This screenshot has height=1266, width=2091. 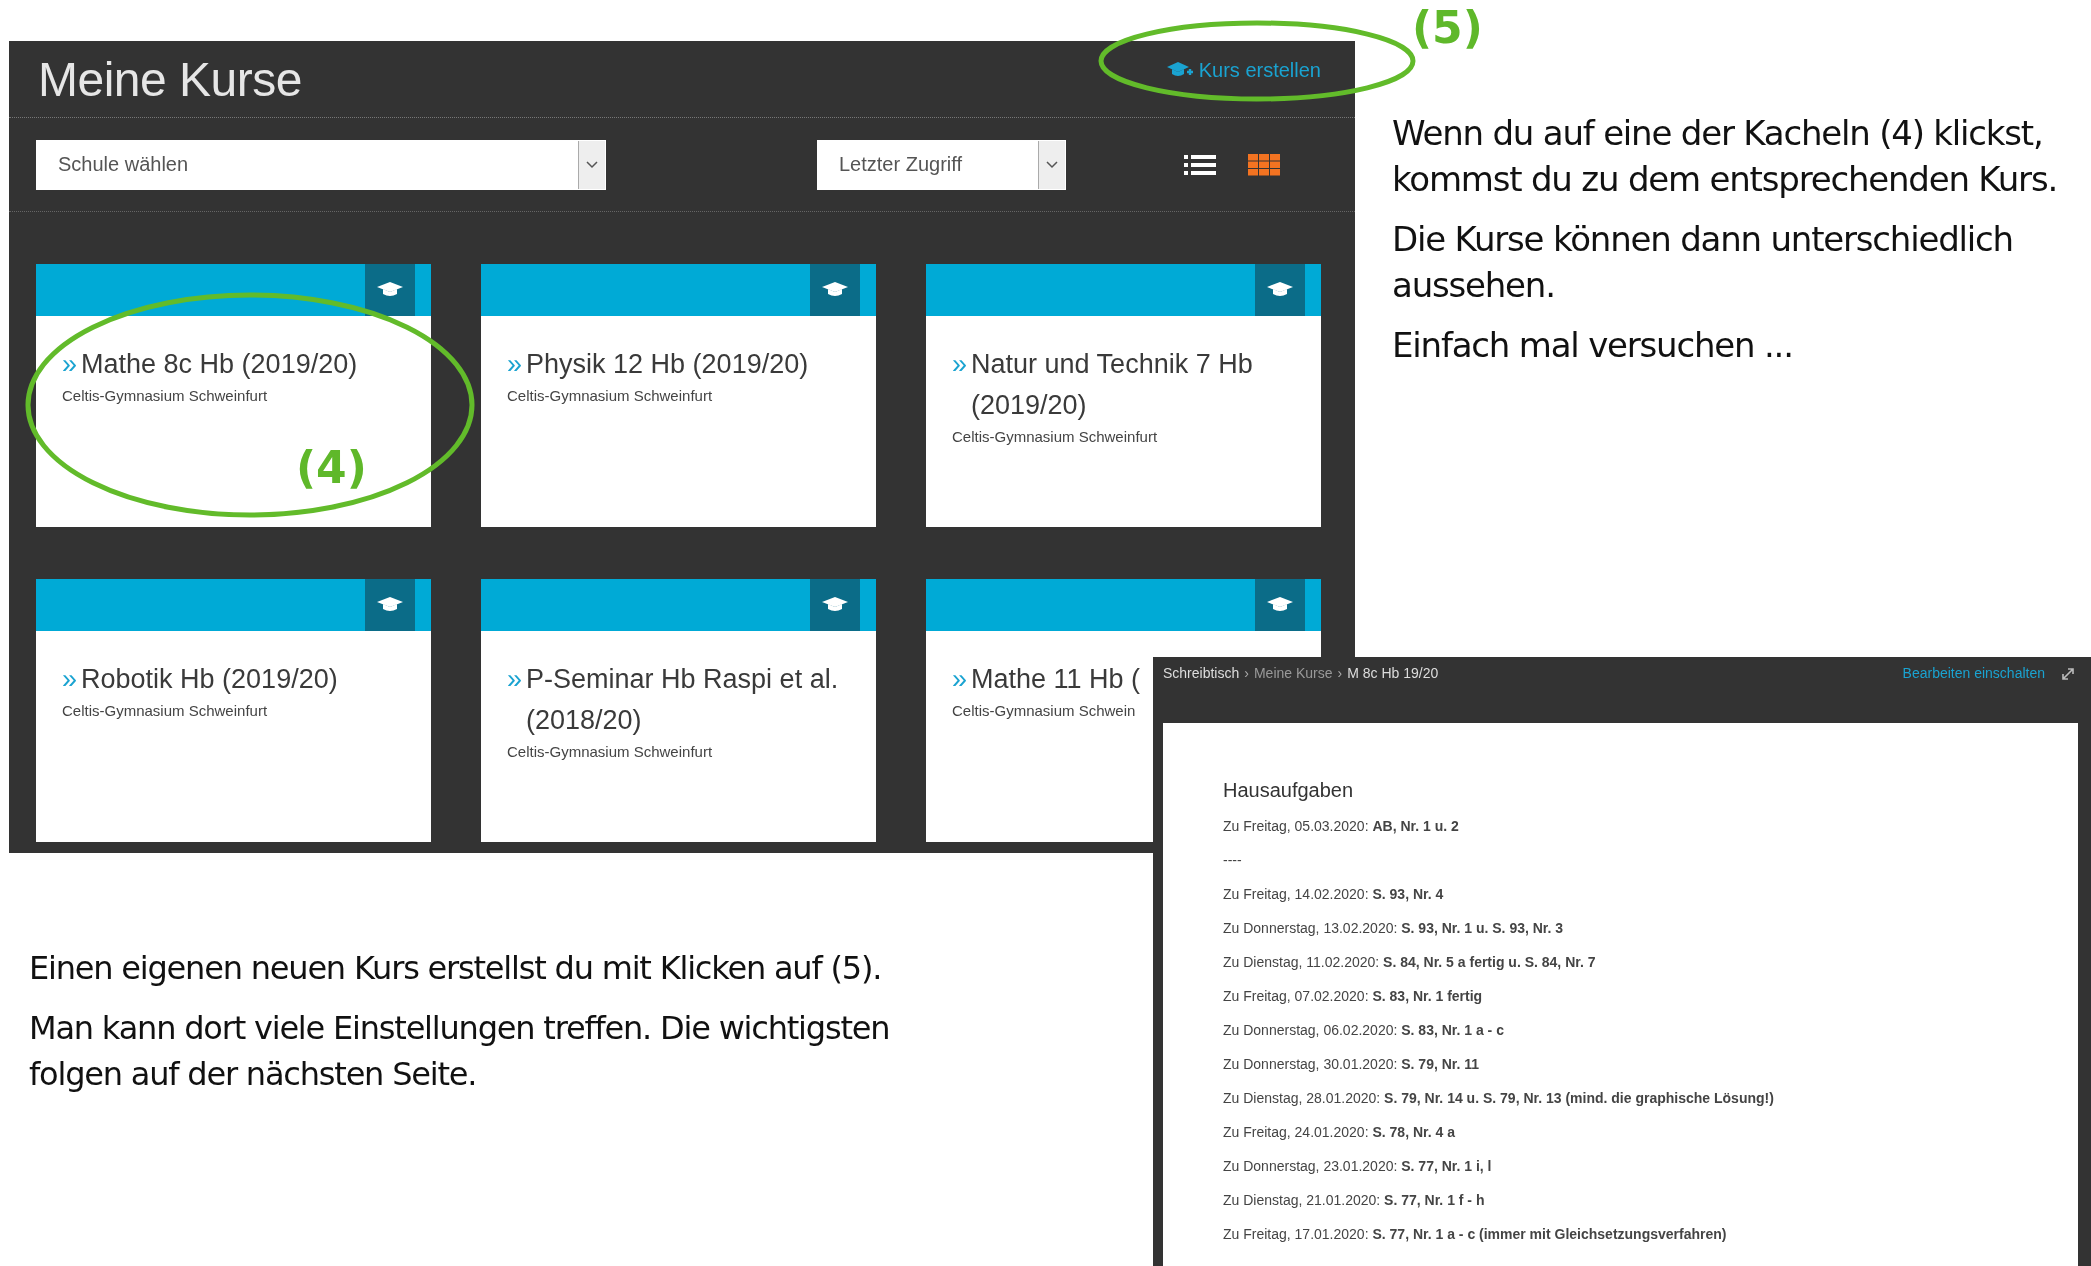 I want to click on annotation-label: (5), so click(x=1447, y=27).